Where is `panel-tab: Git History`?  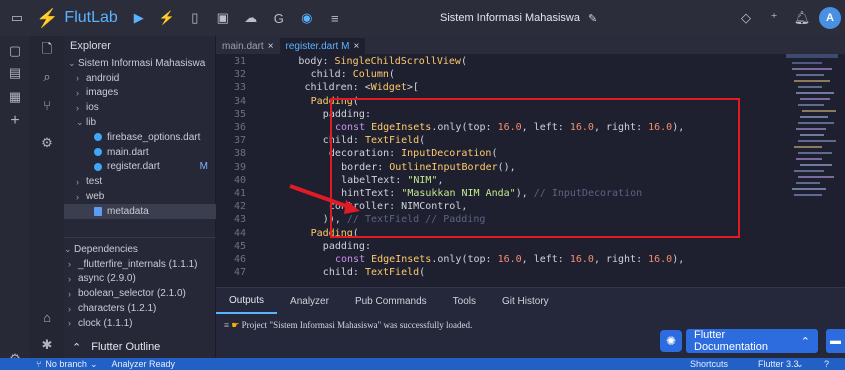
panel-tab: Git History is located at coordinates (525, 301).